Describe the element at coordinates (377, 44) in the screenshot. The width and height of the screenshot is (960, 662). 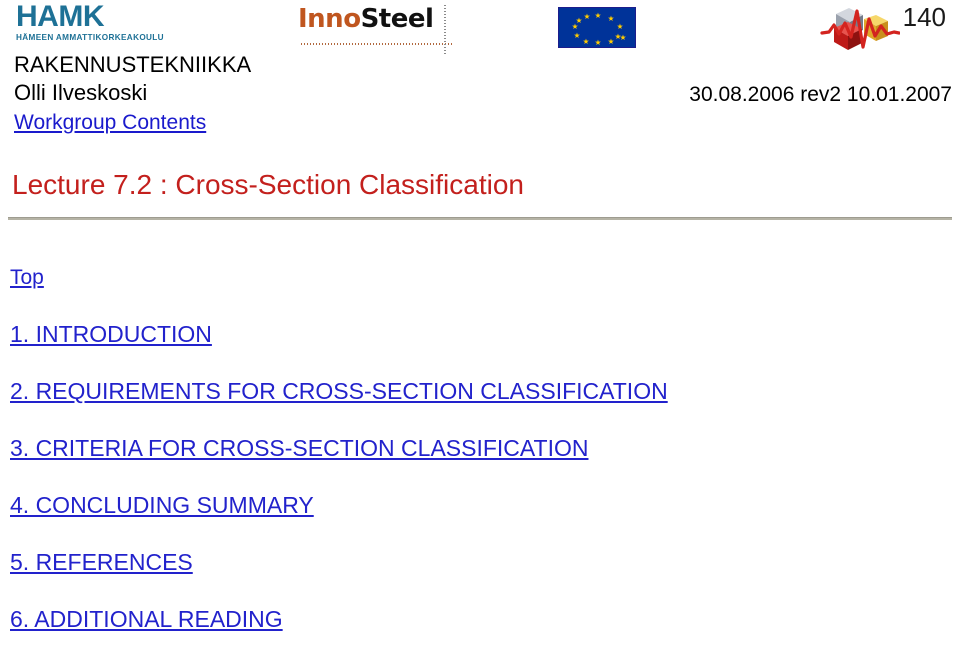
I see `innosteel-dotted-horizontal-rule` at that location.